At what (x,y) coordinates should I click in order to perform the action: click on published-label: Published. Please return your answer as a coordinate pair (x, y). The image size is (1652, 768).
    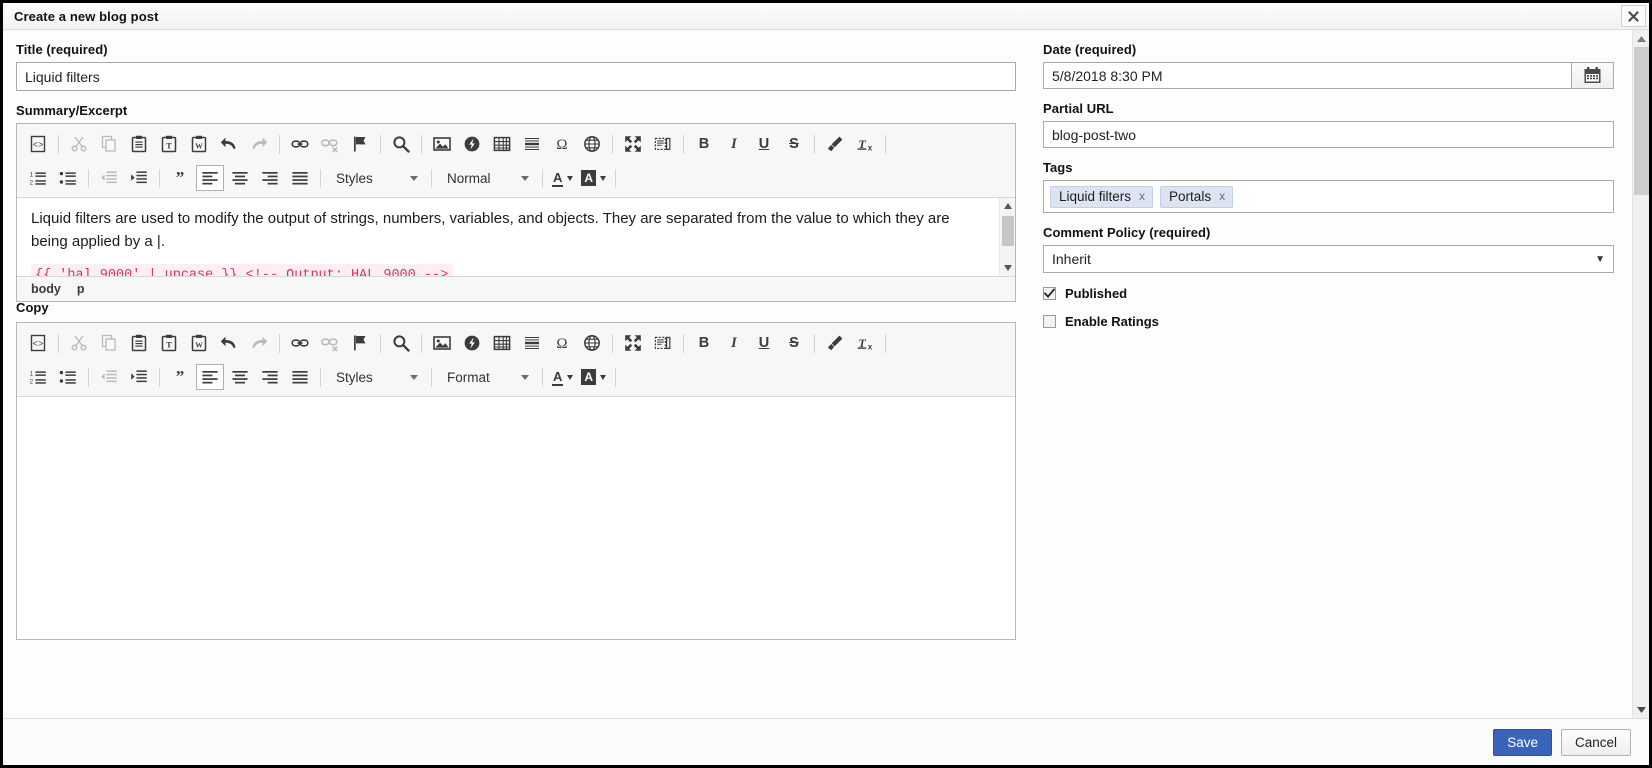
    Looking at the image, I should click on (1096, 293).